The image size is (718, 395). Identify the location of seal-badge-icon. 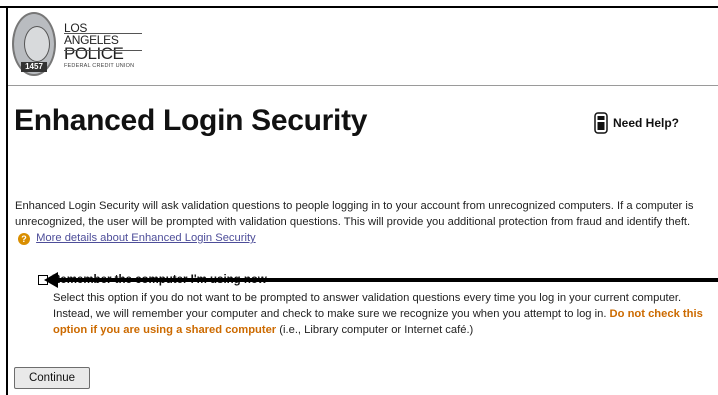
(37, 44).